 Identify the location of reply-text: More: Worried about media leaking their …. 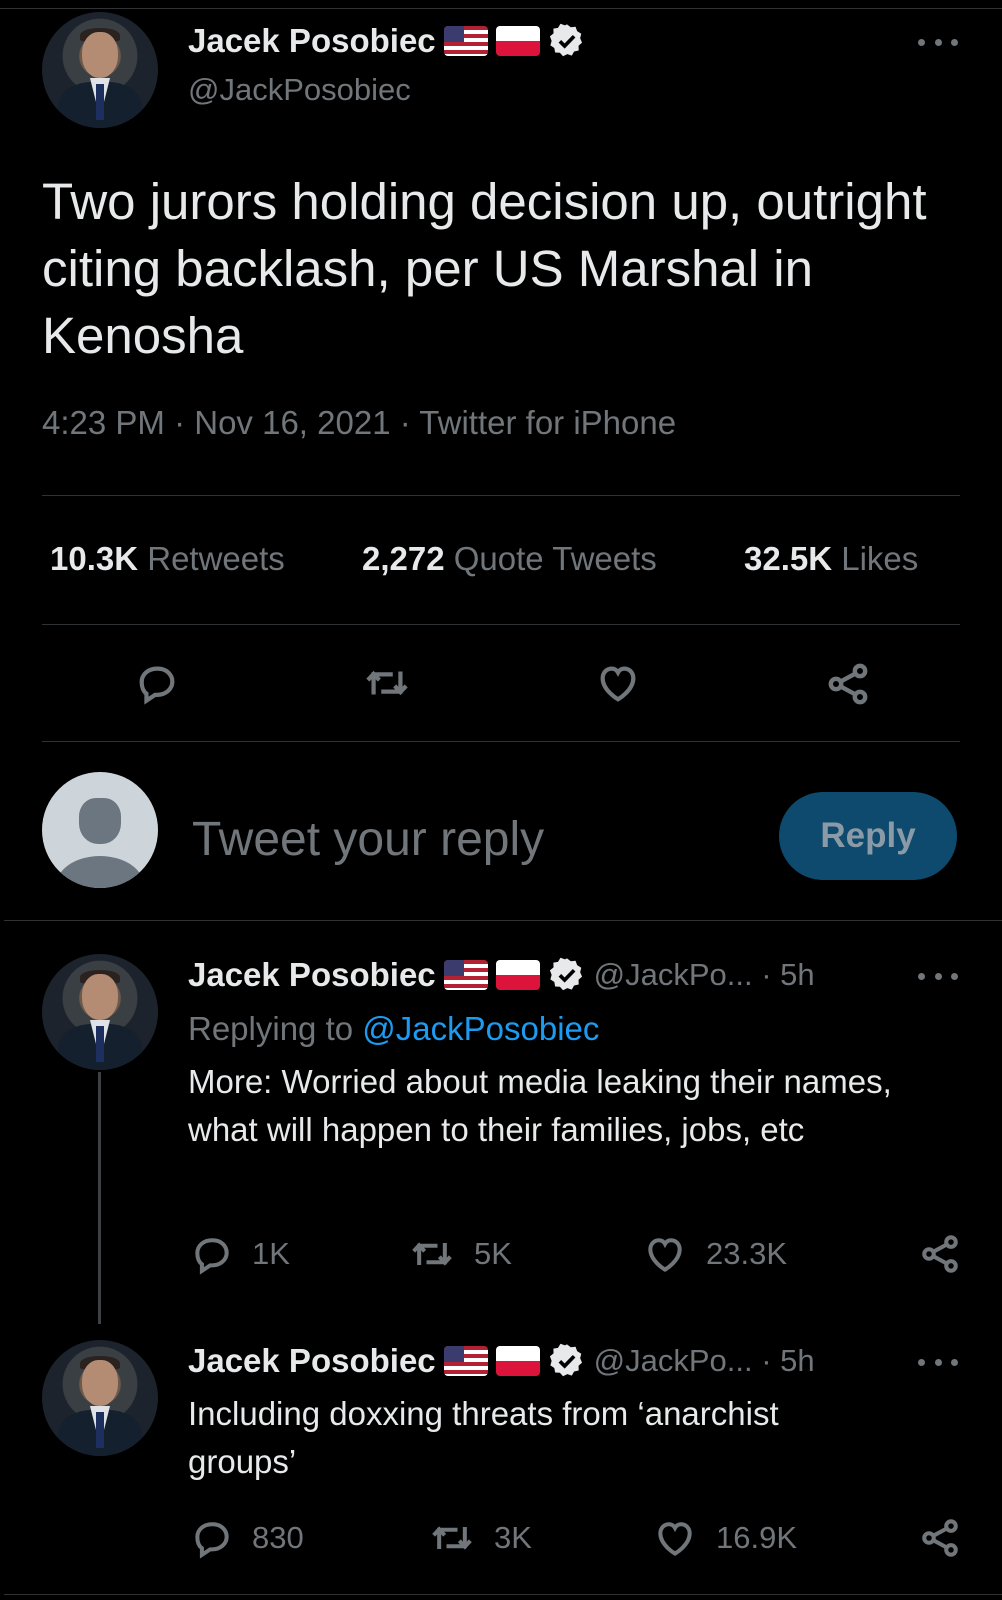
(540, 1105).